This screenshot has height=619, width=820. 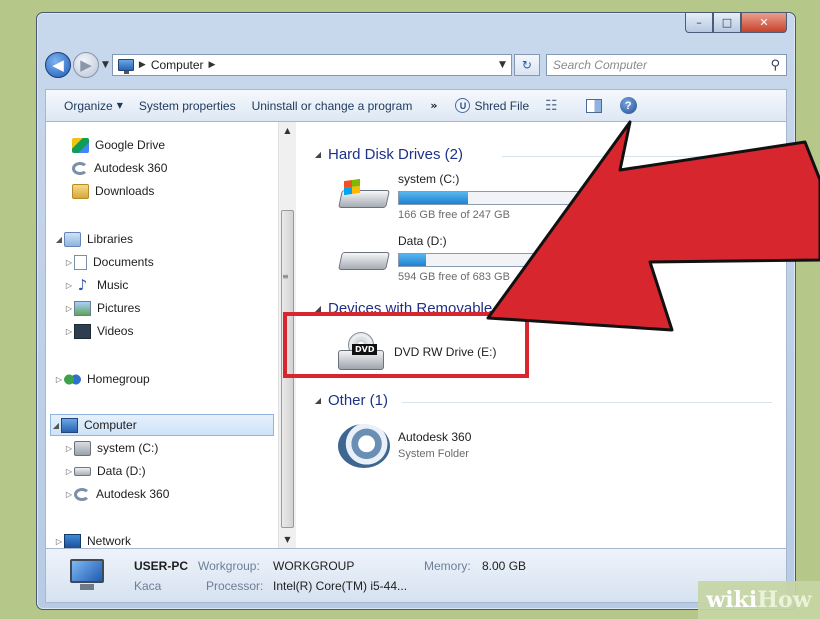 I want to click on wikihow-watermark: wiki How, so click(x=759, y=600).